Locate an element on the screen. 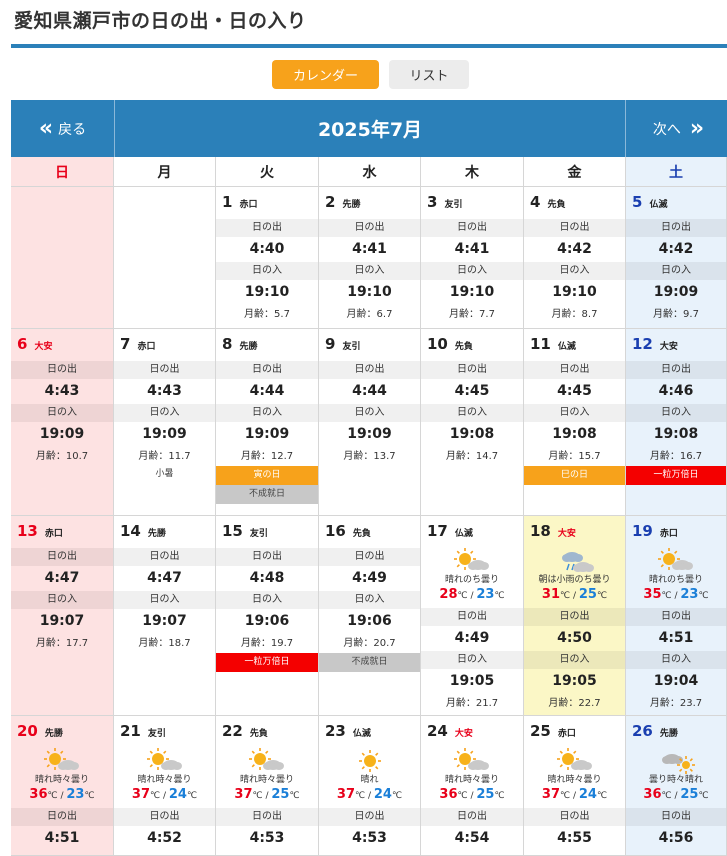 This screenshot has width=727, height=856. weather-block: 曇り時々晴れ 36℃ / 25℃ is located at coordinates (676, 778).